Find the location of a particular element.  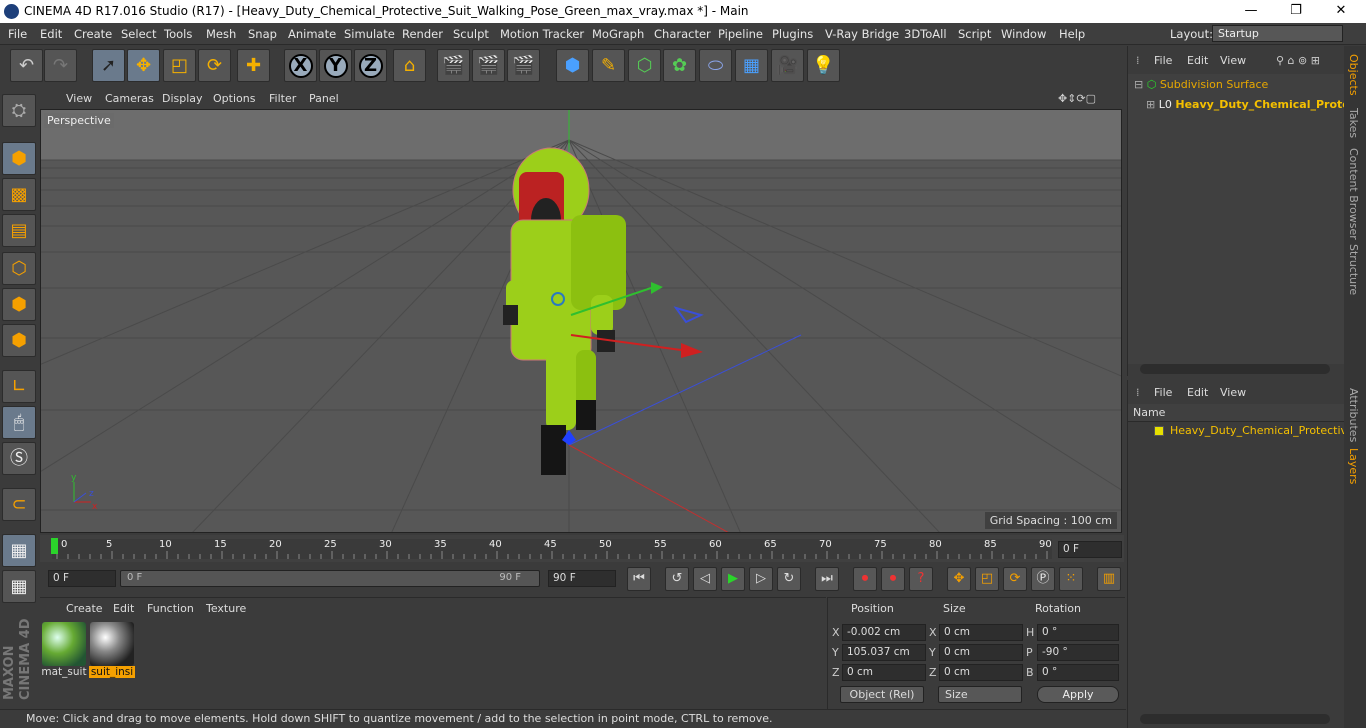

menu-help: Help is located at coordinates (1072, 34).